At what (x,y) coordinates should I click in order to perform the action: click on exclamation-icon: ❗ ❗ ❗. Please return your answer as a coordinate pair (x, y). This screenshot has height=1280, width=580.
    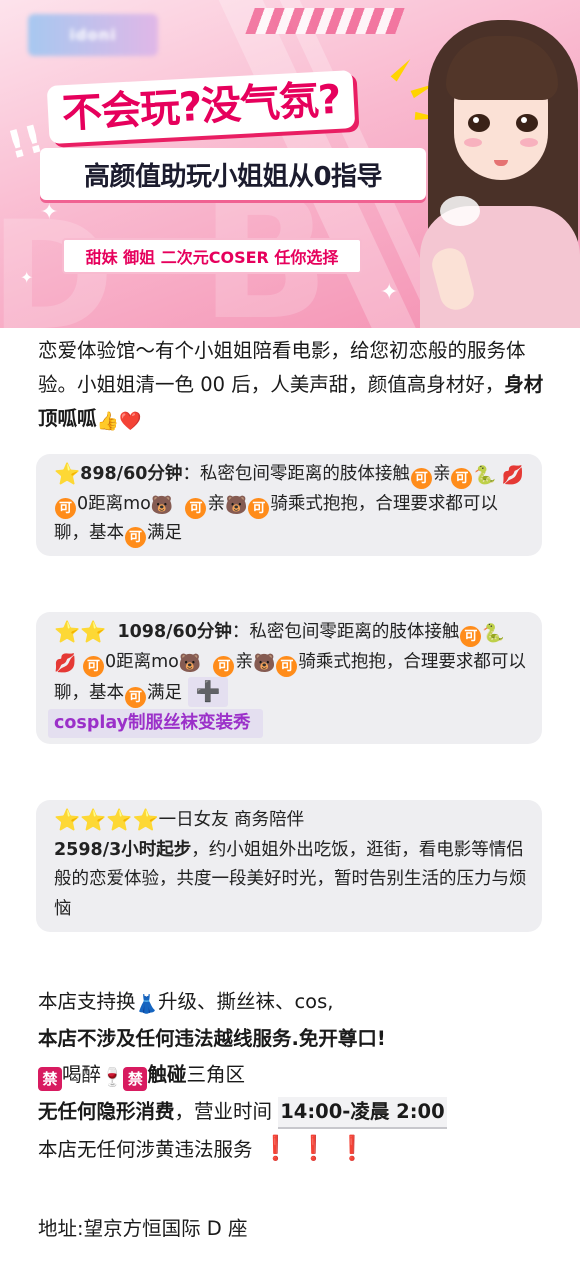
    Looking at the image, I should click on (313, 1148).